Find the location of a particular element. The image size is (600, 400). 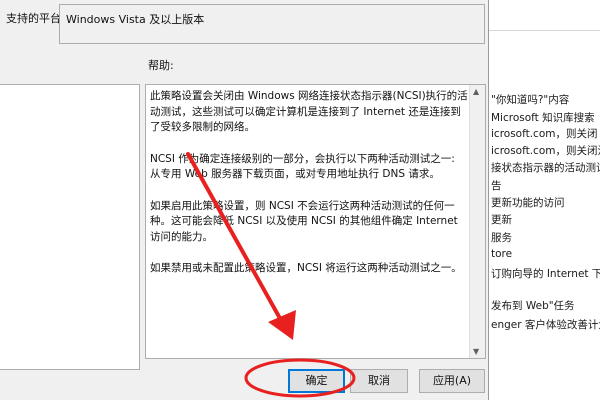

list-item: "你知道吗?"内容 is located at coordinates (530, 99).